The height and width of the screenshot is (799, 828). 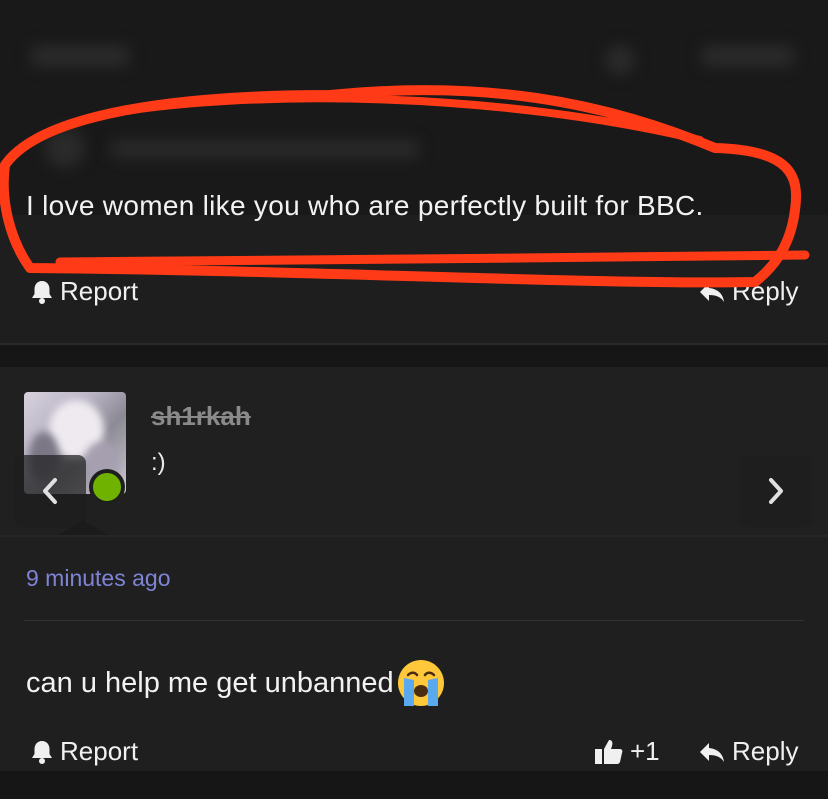 I want to click on like-button: +1, so click(x=627, y=751).